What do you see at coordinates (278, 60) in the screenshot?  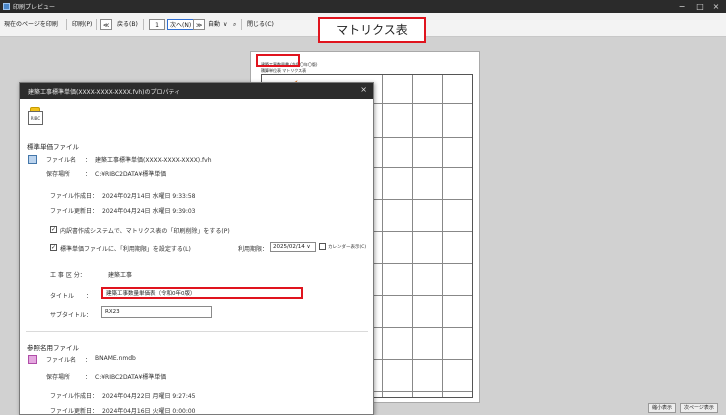 I see `header-highlight` at bounding box center [278, 60].